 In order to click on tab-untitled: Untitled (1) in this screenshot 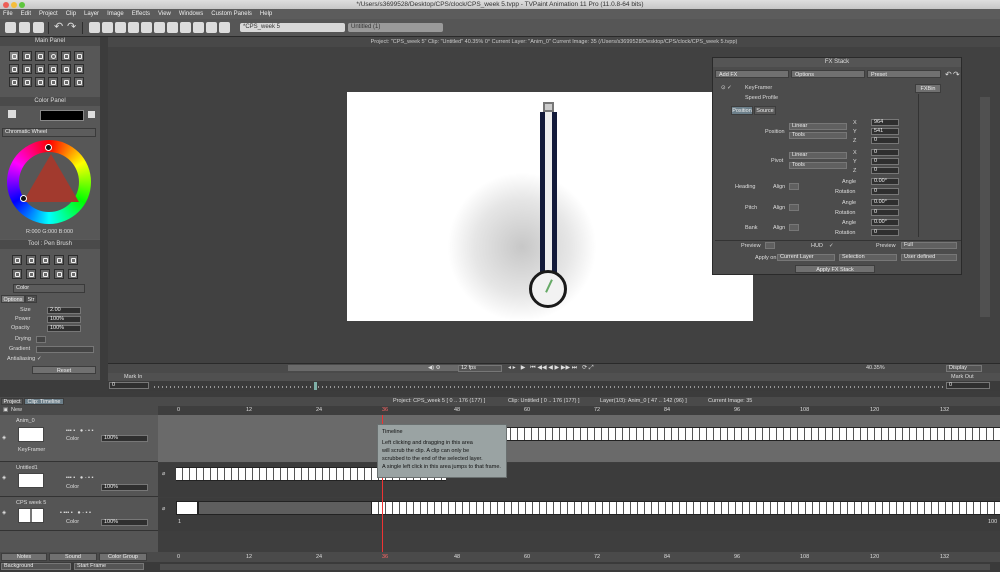, I will do `click(395, 27)`.